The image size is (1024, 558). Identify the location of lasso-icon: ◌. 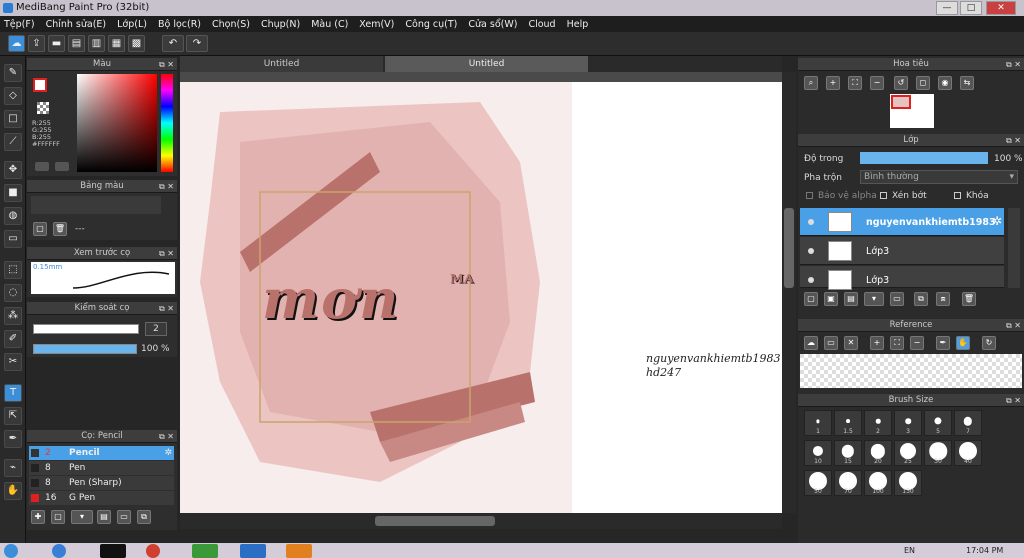
(13, 293).